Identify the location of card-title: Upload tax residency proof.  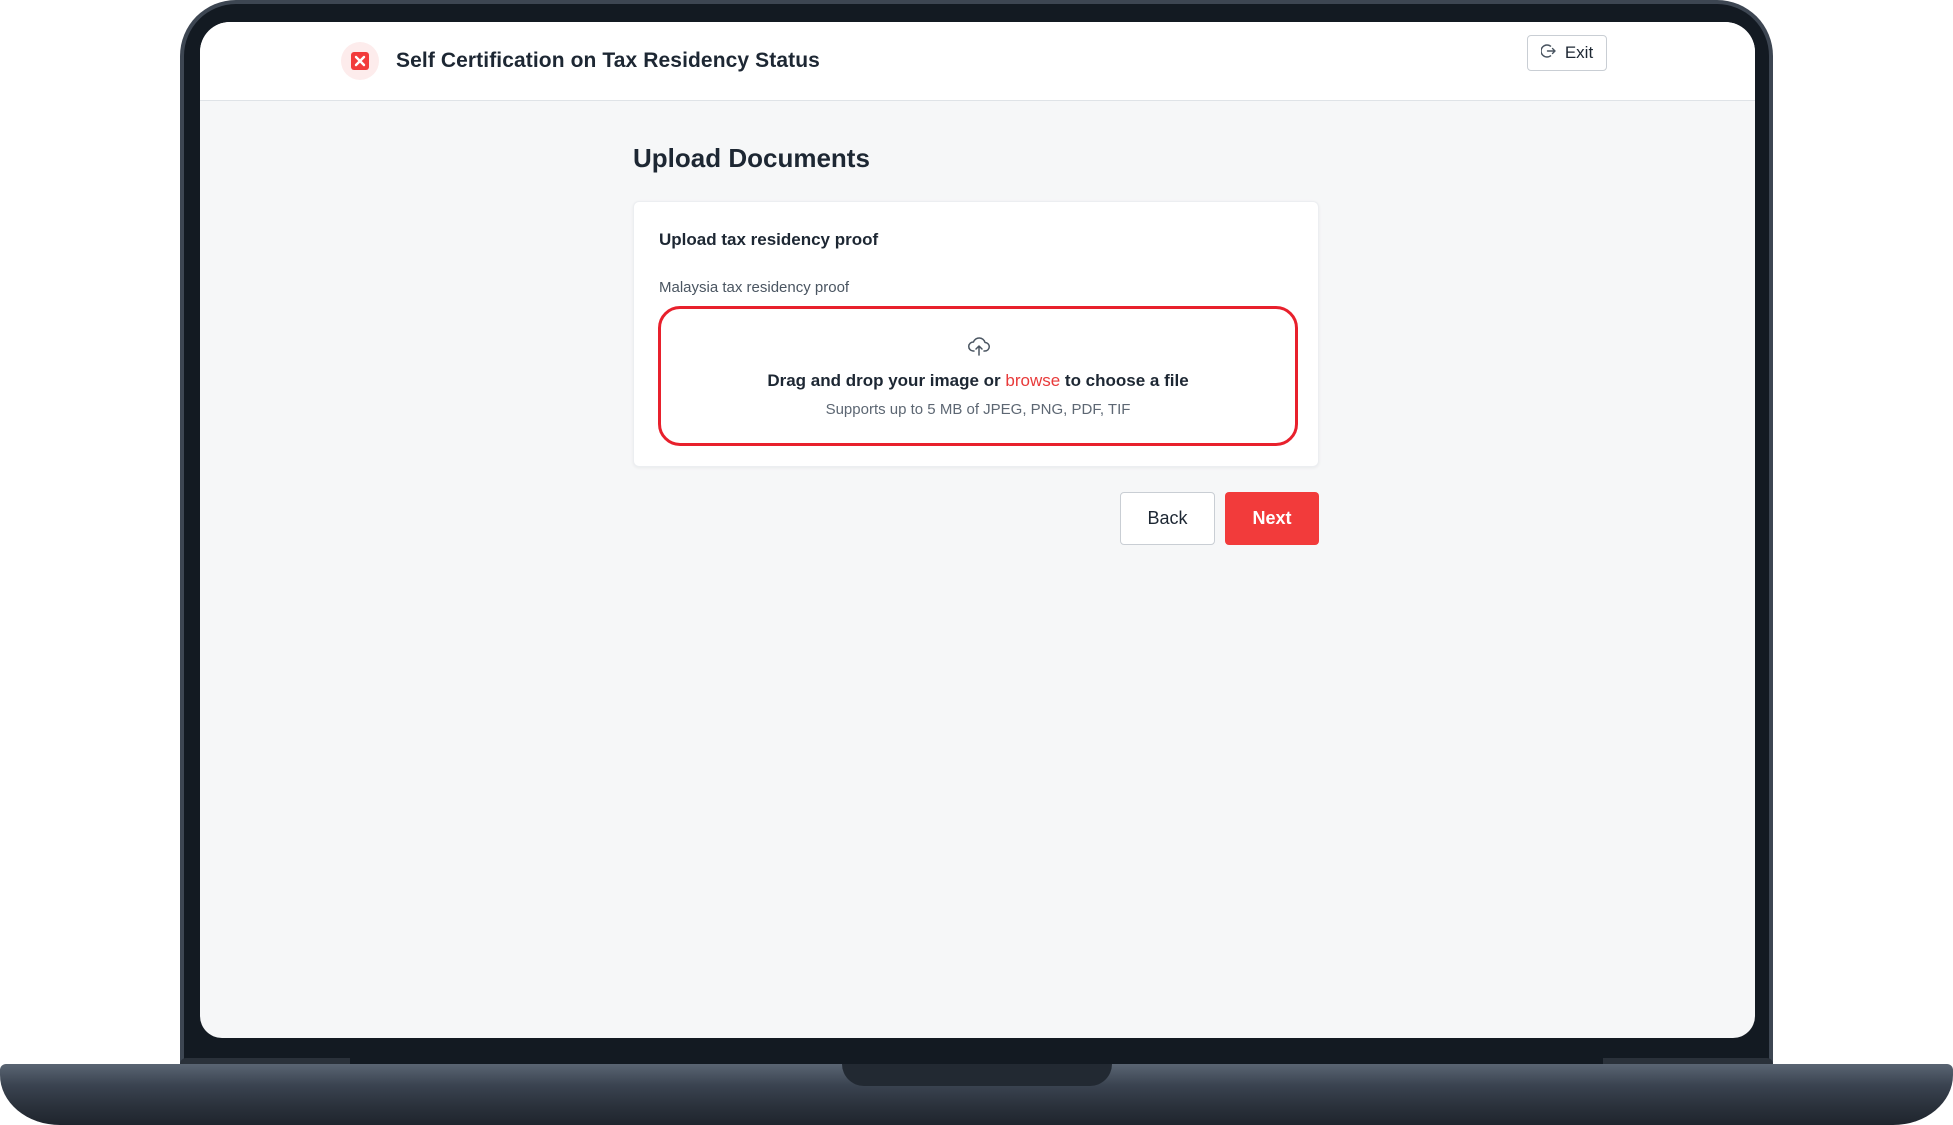
(769, 239).